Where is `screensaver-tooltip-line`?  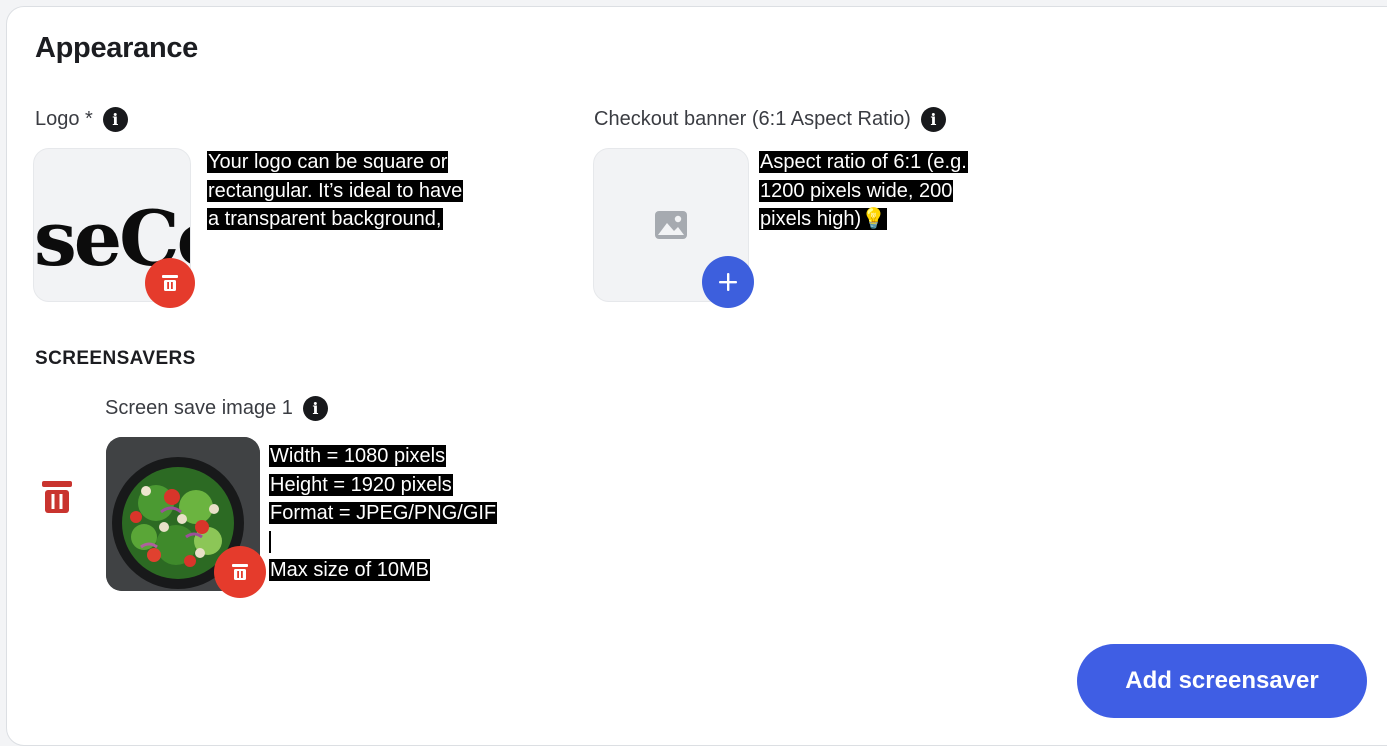 screensaver-tooltip-line is located at coordinates (270, 541).